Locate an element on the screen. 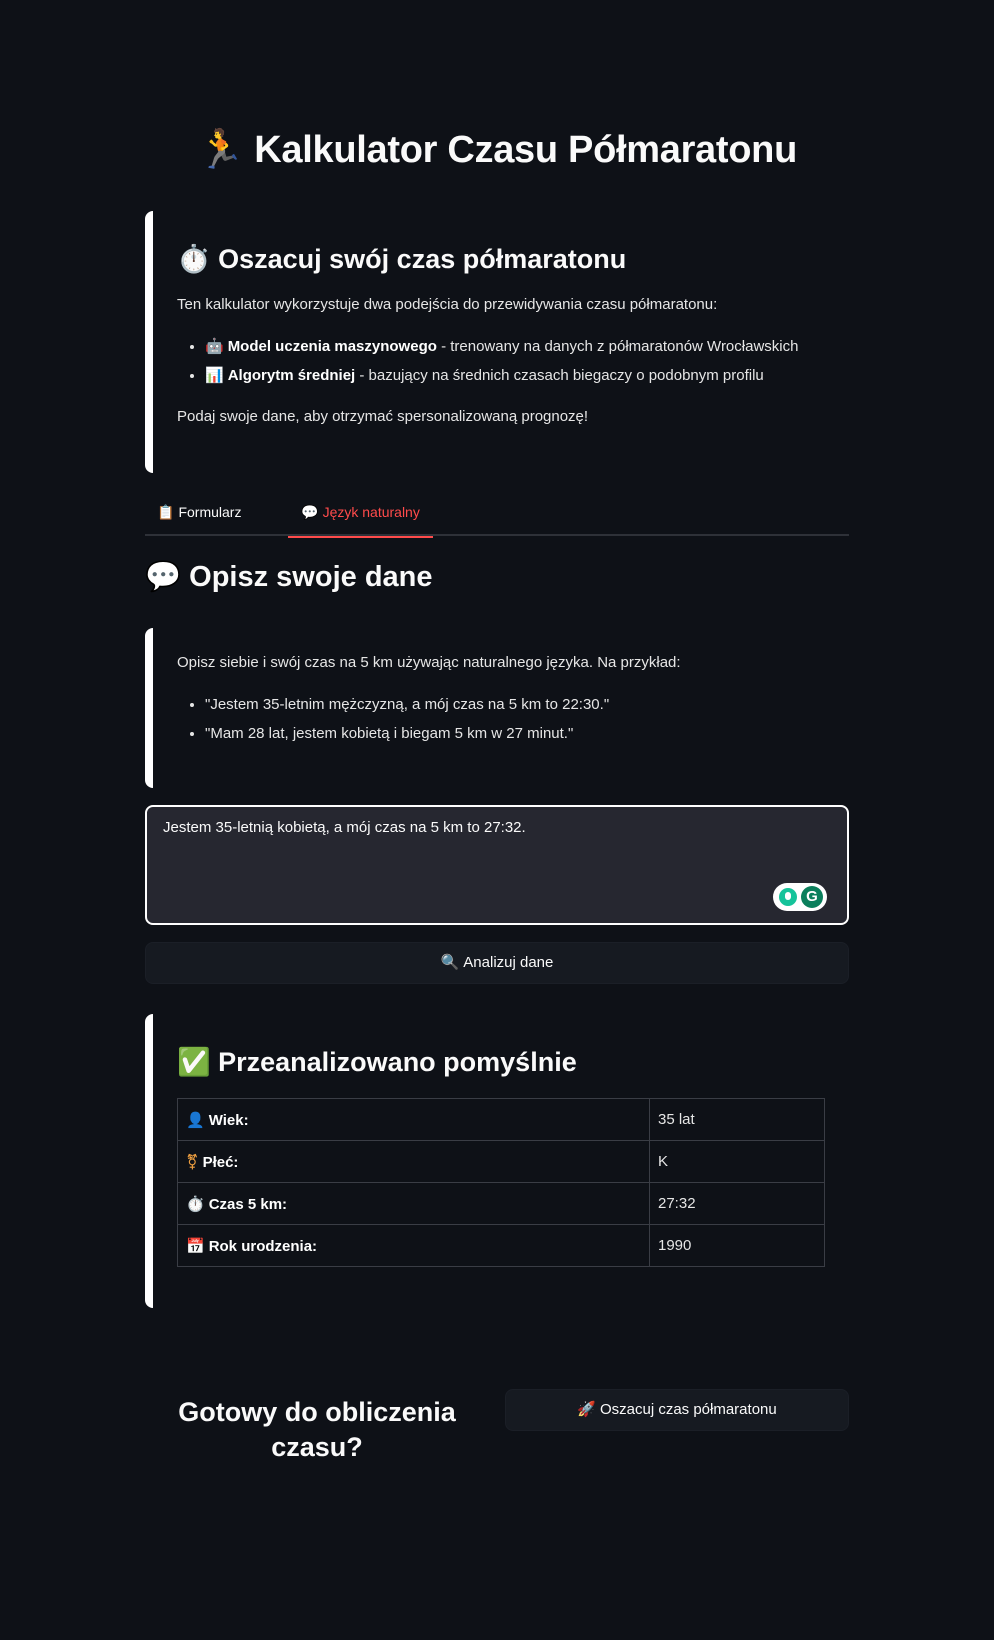 The width and height of the screenshot is (994, 1640). tab-formularz: 📋 Formularz is located at coordinates (205, 513).